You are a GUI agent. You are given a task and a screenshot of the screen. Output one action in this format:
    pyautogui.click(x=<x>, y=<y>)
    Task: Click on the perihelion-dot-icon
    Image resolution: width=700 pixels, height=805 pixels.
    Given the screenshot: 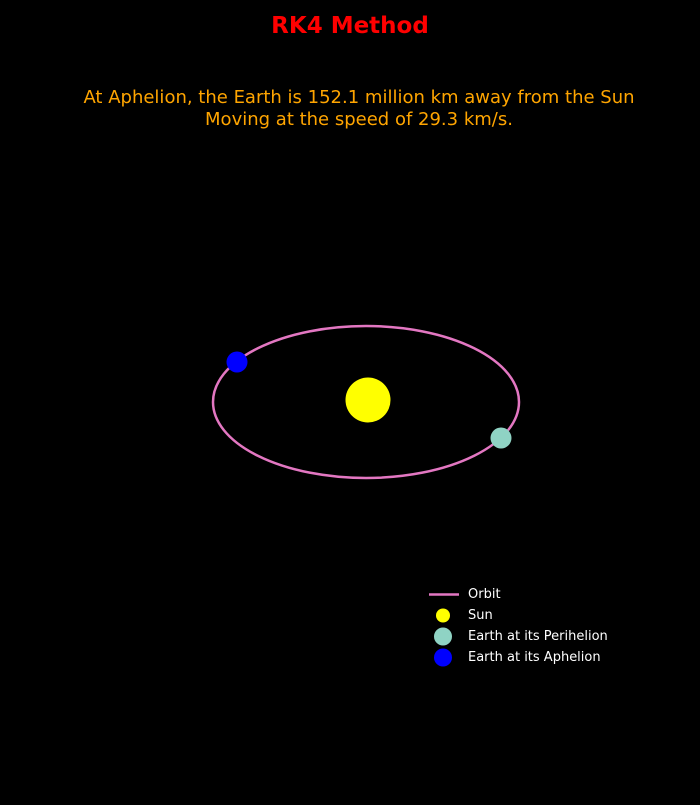 What is the action you would take?
    pyautogui.click(x=443, y=636)
    